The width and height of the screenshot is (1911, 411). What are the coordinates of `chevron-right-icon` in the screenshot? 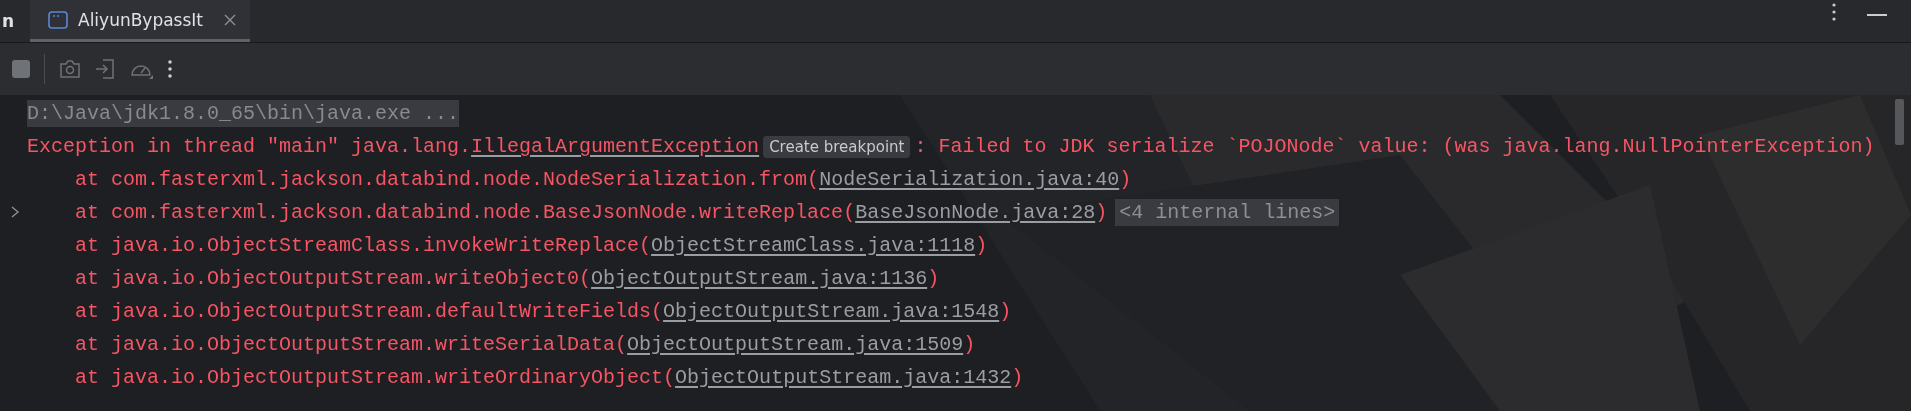 It's located at (15, 212).